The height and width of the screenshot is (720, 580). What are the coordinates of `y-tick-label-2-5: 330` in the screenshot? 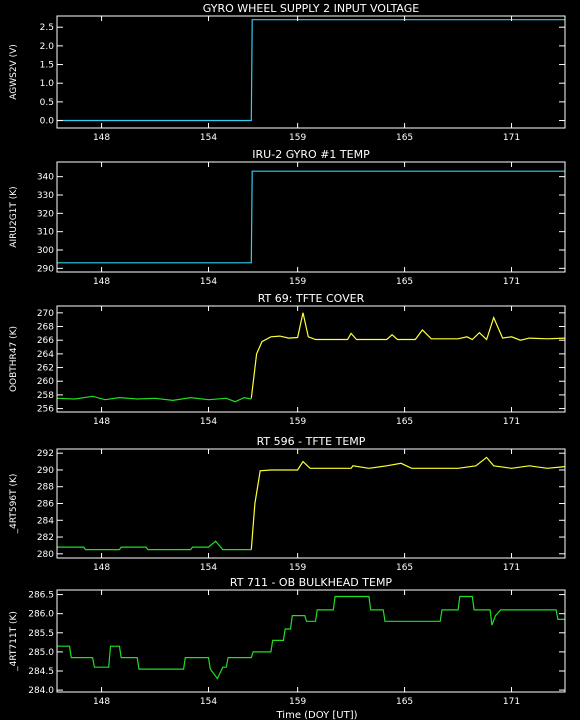 It's located at (45, 196).